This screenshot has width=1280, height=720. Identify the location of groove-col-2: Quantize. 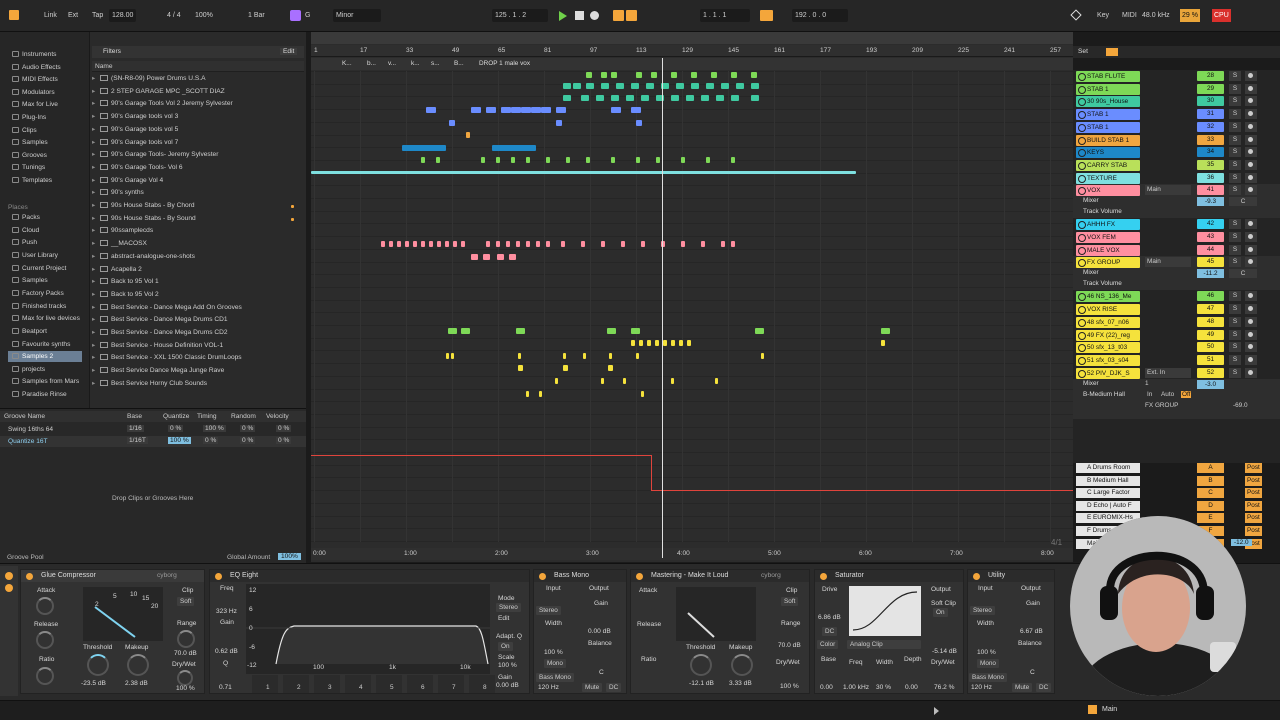
(176, 416).